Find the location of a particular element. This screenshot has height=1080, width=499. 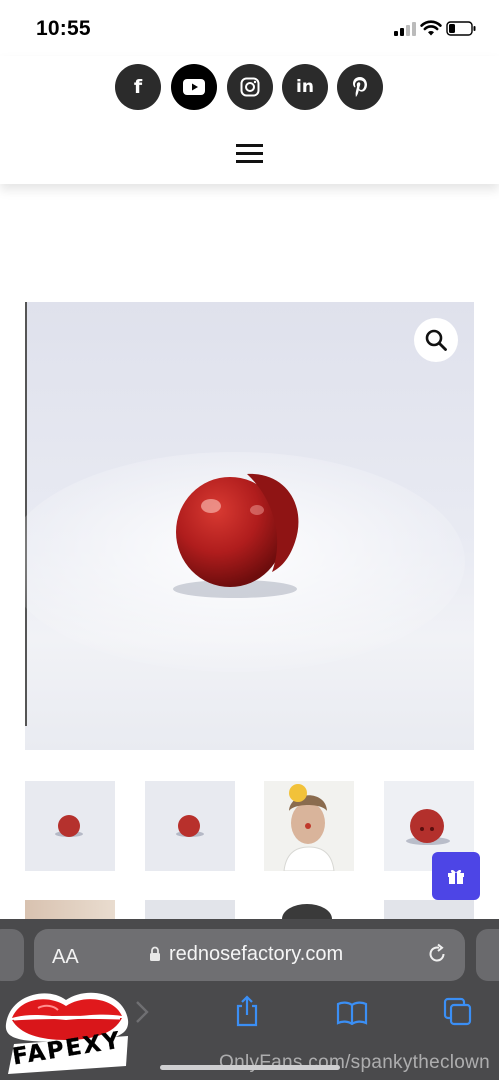

home-indicator is located at coordinates (250, 1067).